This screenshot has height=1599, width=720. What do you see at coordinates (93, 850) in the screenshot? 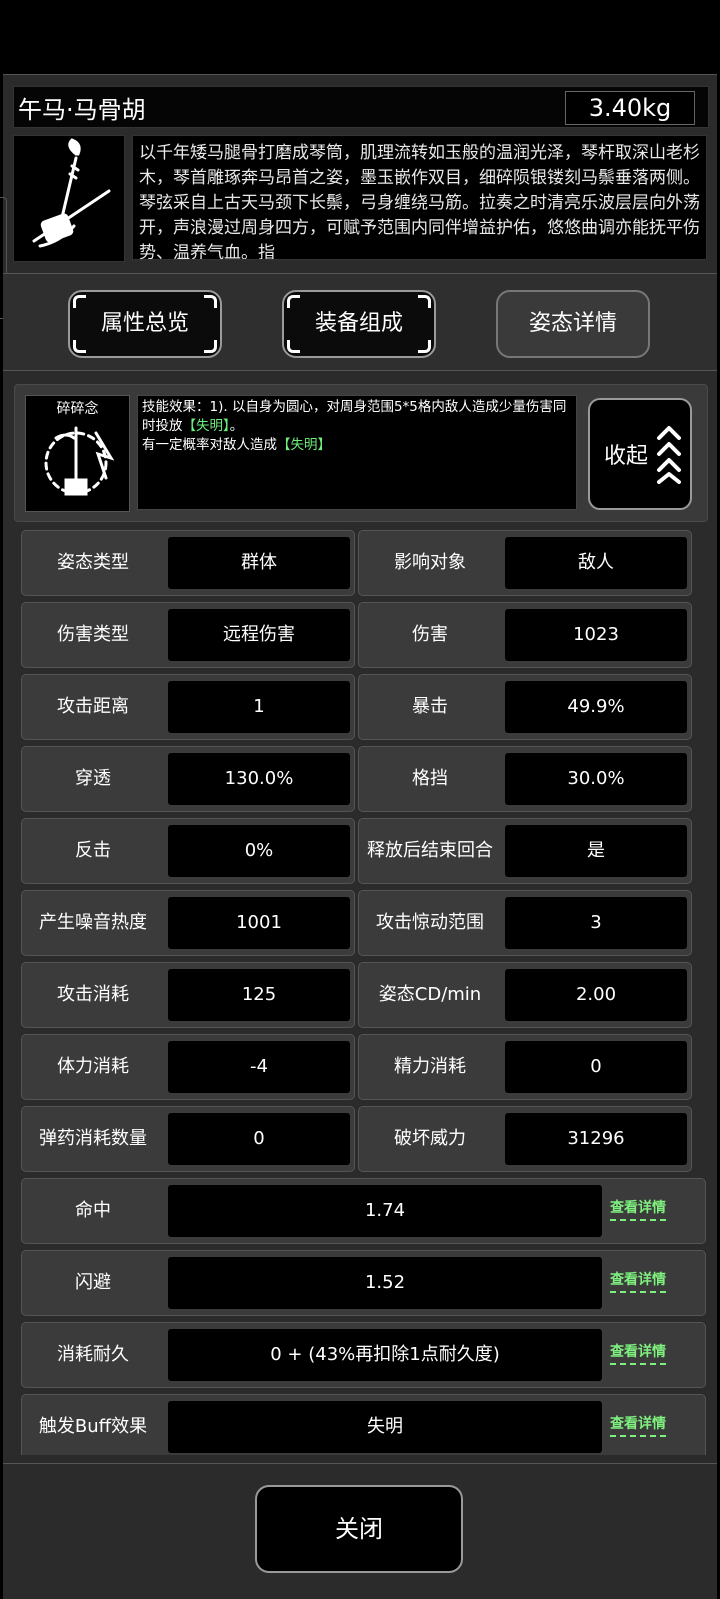
I see `stat-label: 反击` at bounding box center [93, 850].